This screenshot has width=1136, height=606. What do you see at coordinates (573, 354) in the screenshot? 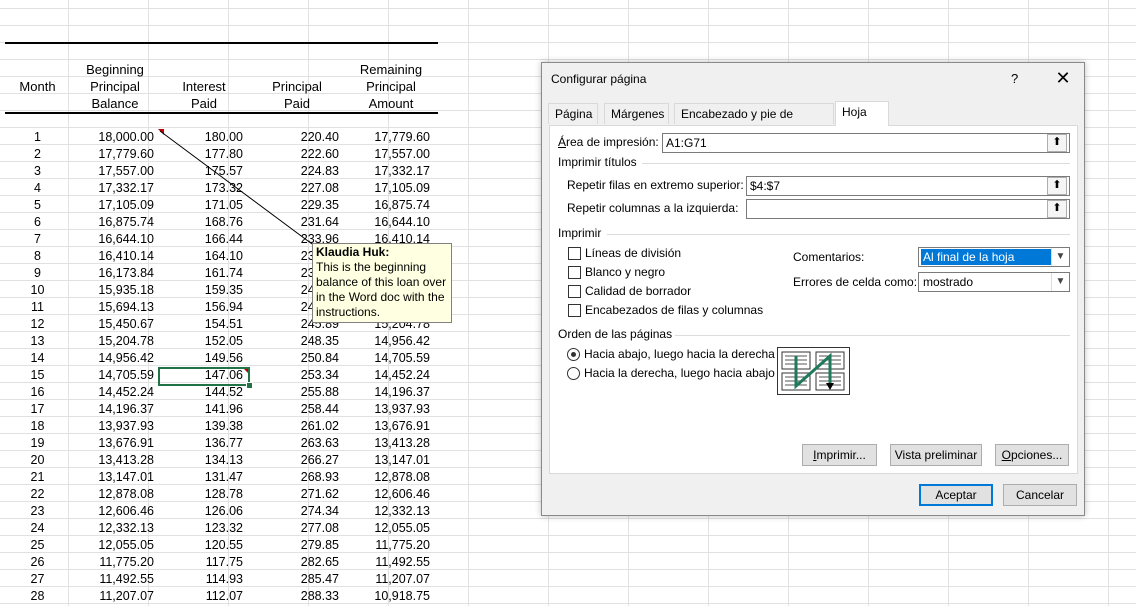
I see `order-down-radio` at bounding box center [573, 354].